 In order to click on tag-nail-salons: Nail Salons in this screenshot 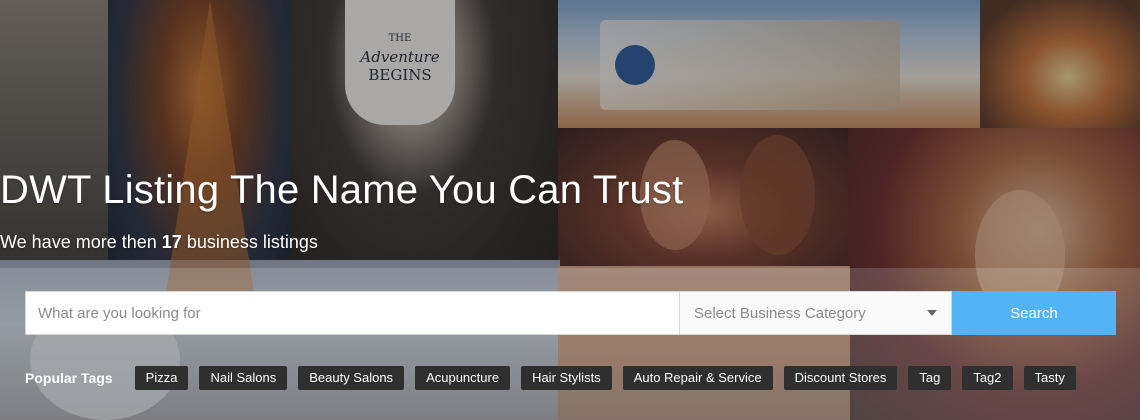, I will do `click(243, 378)`.